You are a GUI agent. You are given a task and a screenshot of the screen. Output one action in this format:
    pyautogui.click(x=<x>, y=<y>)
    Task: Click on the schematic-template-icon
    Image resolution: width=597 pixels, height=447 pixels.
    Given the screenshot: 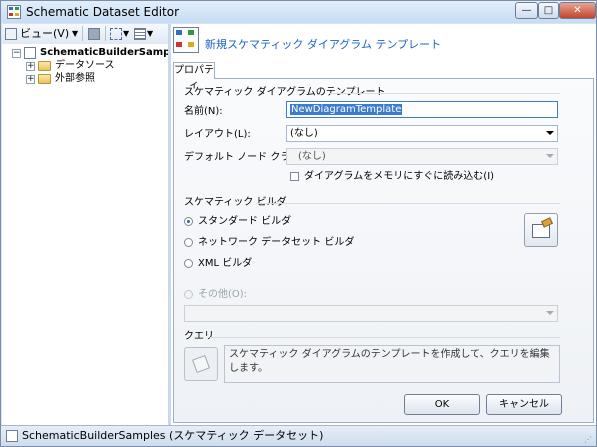 What is the action you would take?
    pyautogui.click(x=186, y=40)
    